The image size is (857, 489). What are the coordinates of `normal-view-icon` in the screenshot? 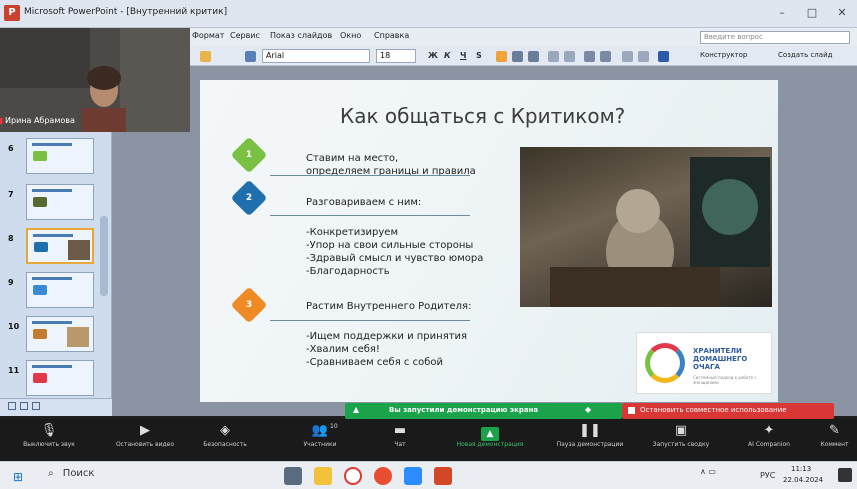 It's located at (12, 406).